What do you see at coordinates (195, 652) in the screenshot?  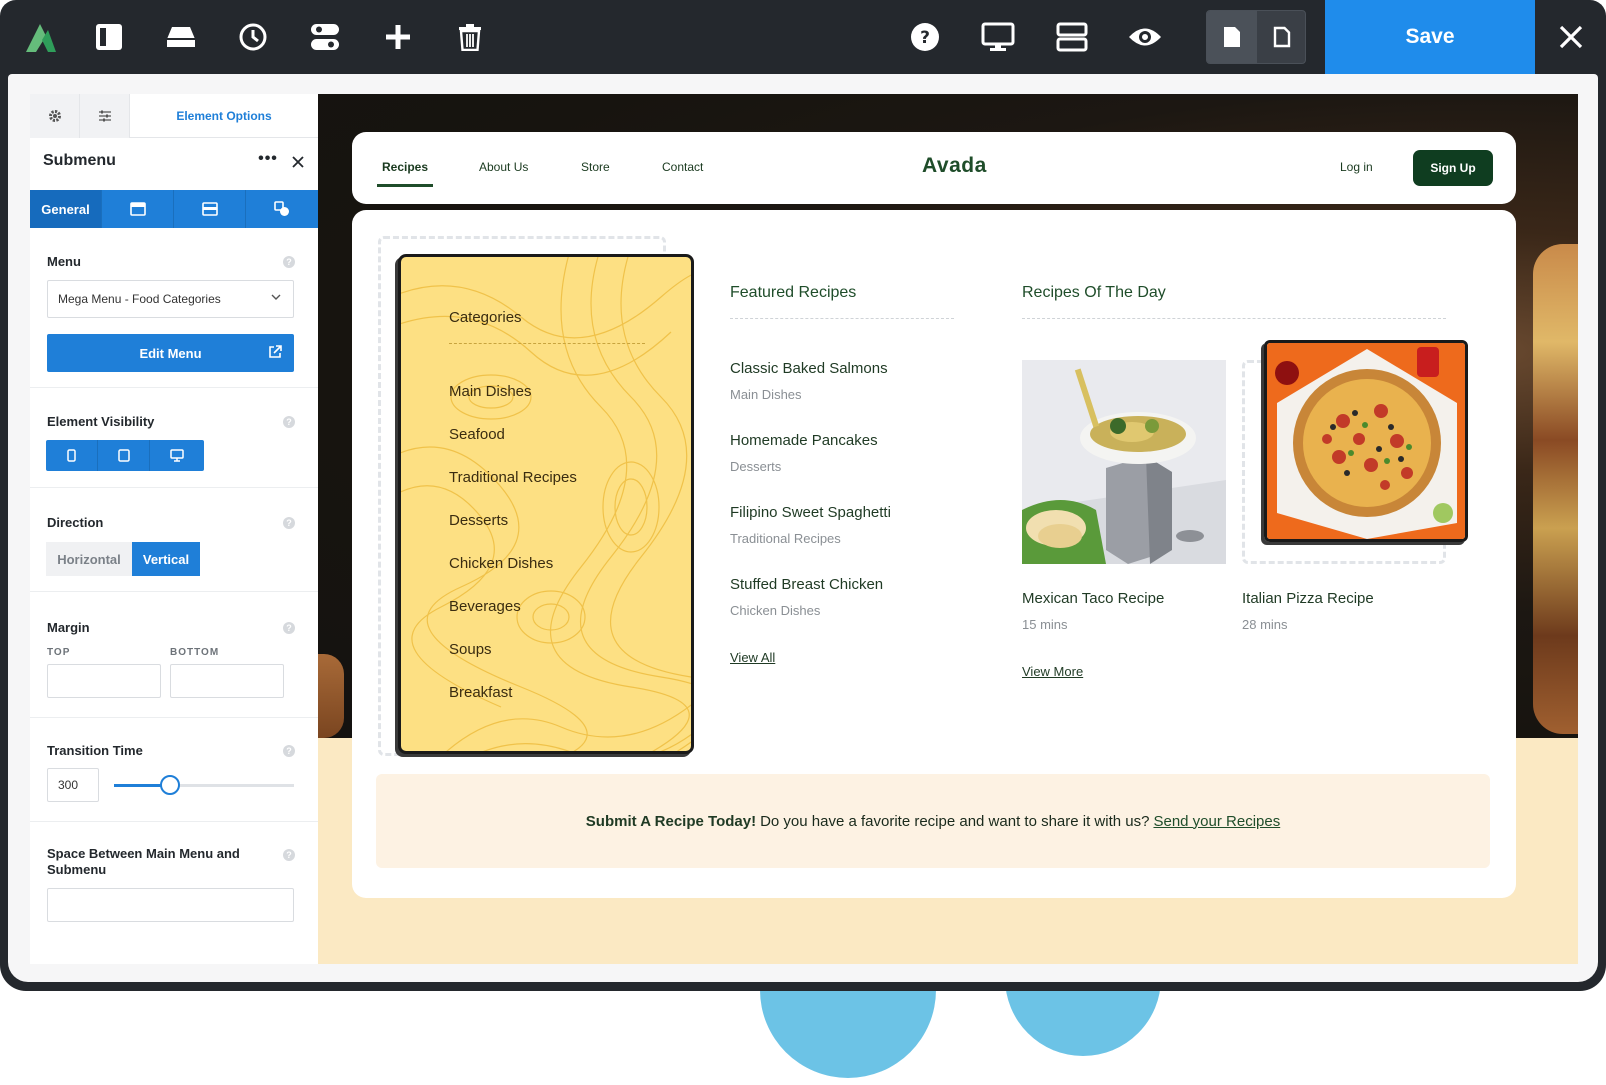 I see `margin-bottom-label: BOTTOM` at bounding box center [195, 652].